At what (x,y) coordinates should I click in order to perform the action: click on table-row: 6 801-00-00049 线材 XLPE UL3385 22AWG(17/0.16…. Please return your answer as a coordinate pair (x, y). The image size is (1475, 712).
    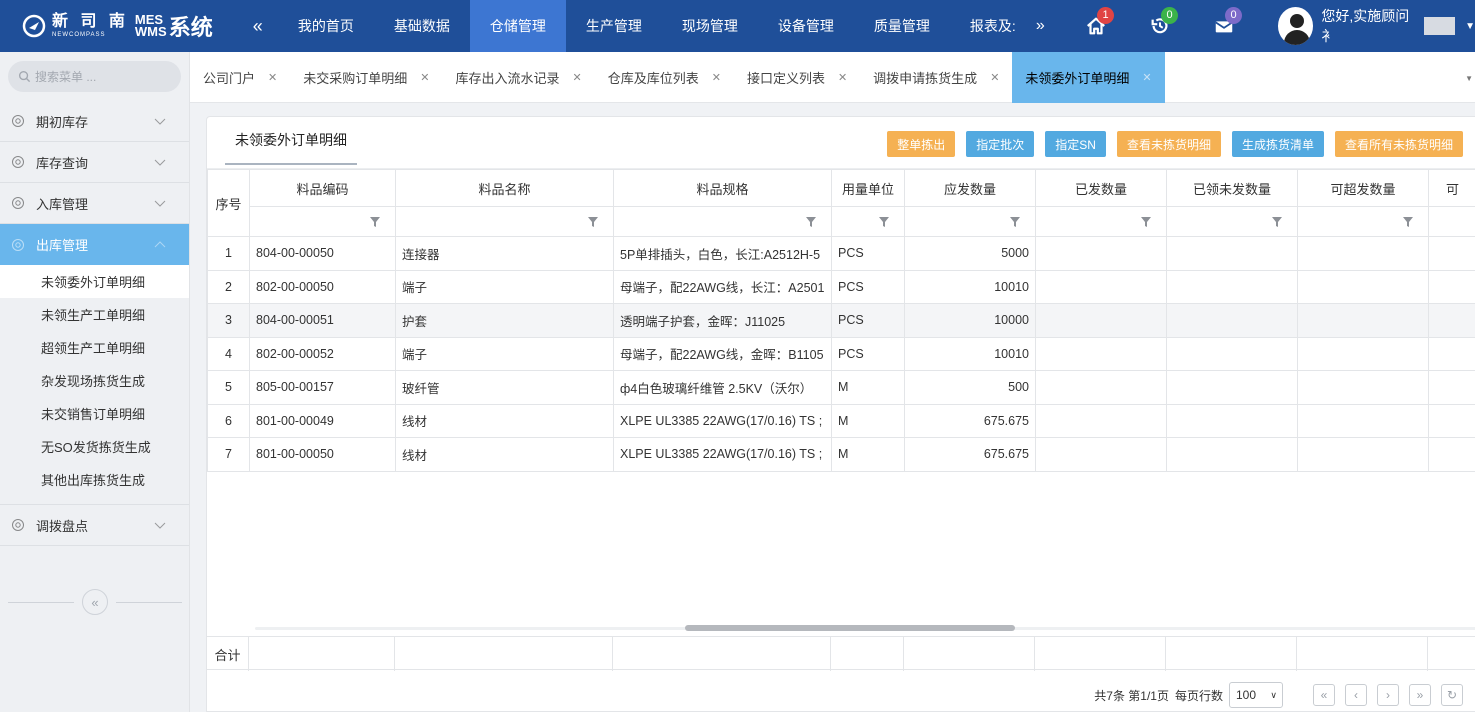
    Looking at the image, I should click on (841, 420).